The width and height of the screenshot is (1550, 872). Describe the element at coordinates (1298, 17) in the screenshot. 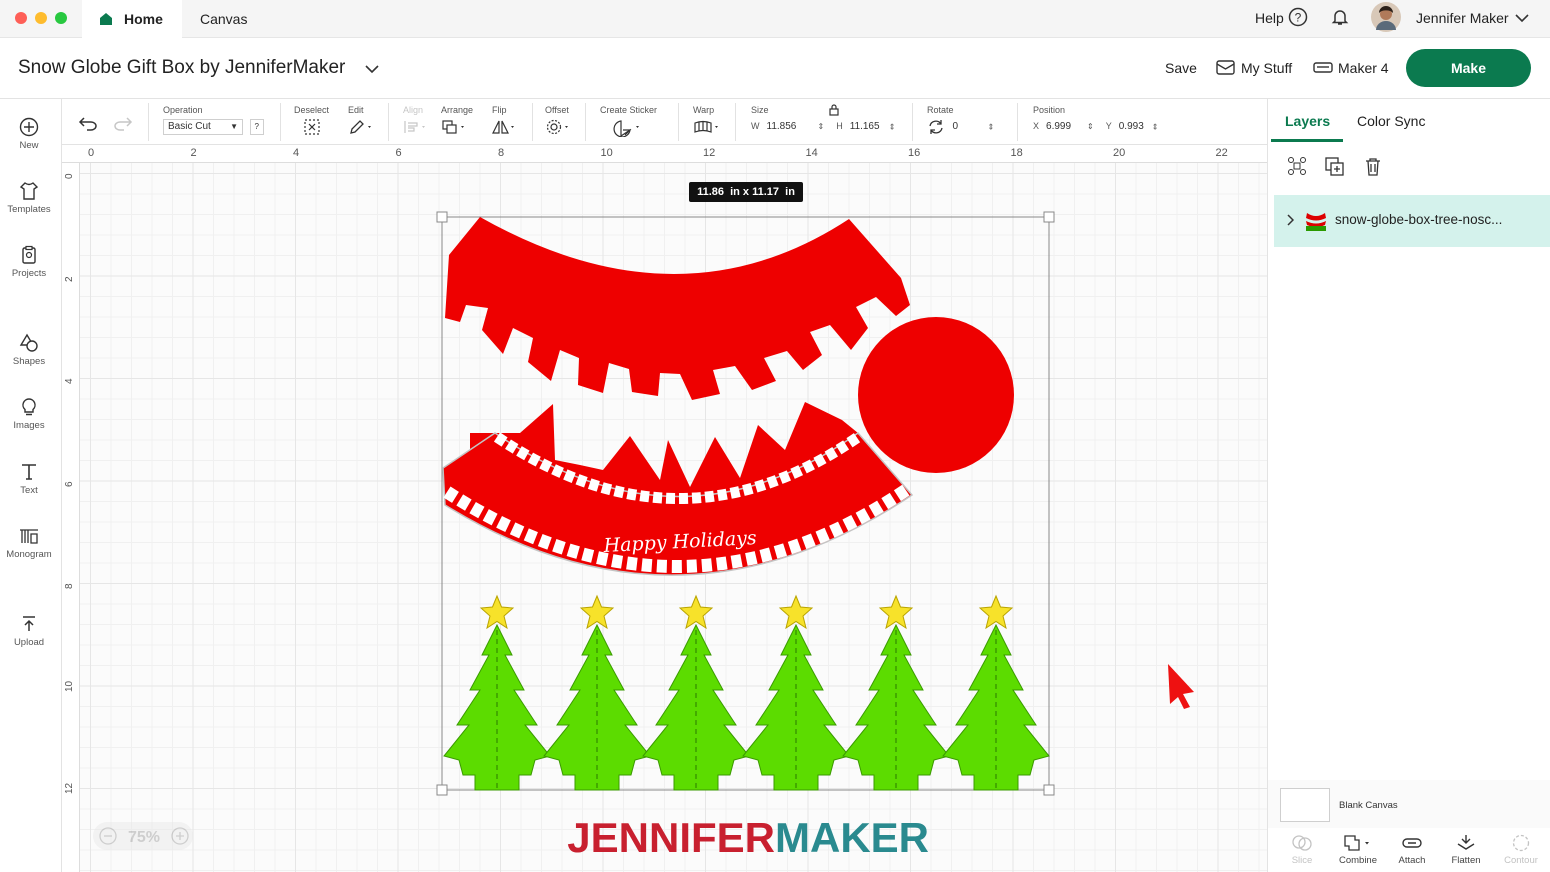

I see `help-icon: ?` at that location.